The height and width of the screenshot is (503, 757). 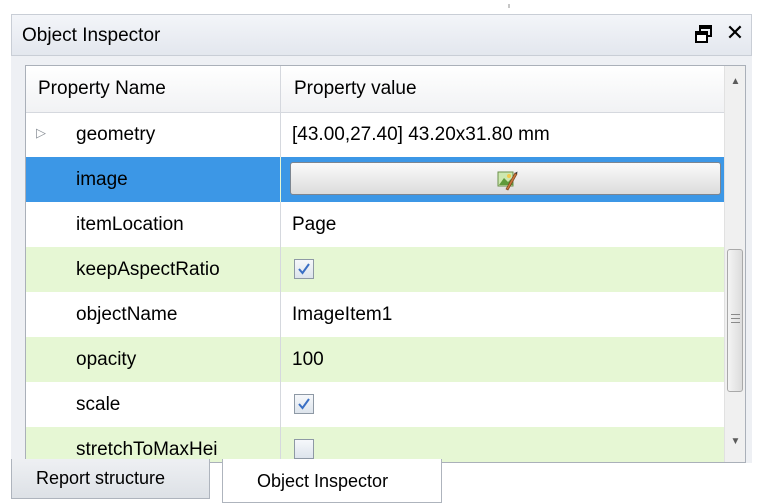 I want to click on property-name: itemLocation, so click(x=130, y=224).